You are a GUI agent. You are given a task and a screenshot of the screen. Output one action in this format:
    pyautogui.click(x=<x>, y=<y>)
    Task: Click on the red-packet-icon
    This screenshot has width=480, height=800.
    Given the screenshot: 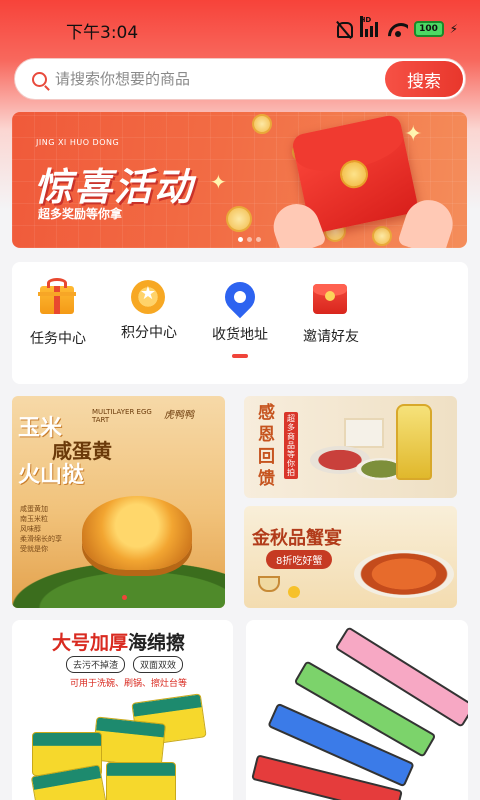 What is the action you would take?
    pyautogui.click(x=330, y=299)
    